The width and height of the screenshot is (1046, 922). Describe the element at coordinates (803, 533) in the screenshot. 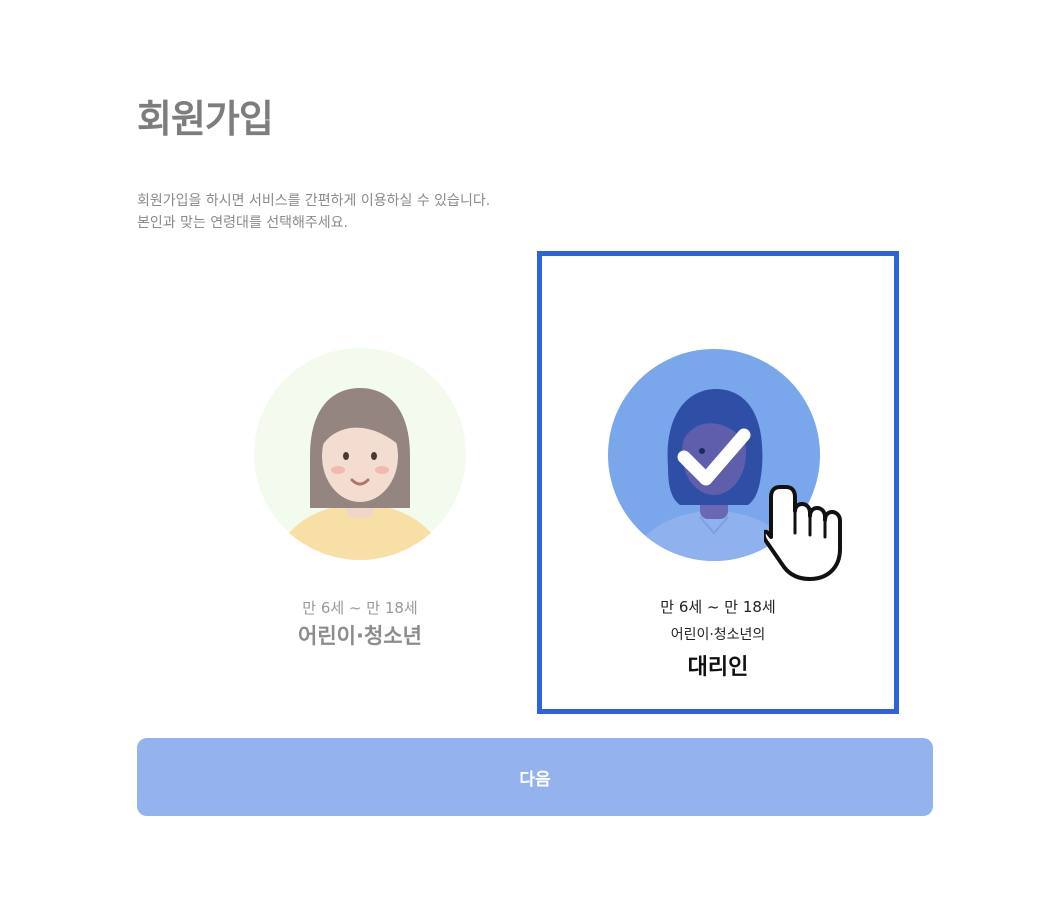

I see `hand-pointer-icon` at that location.